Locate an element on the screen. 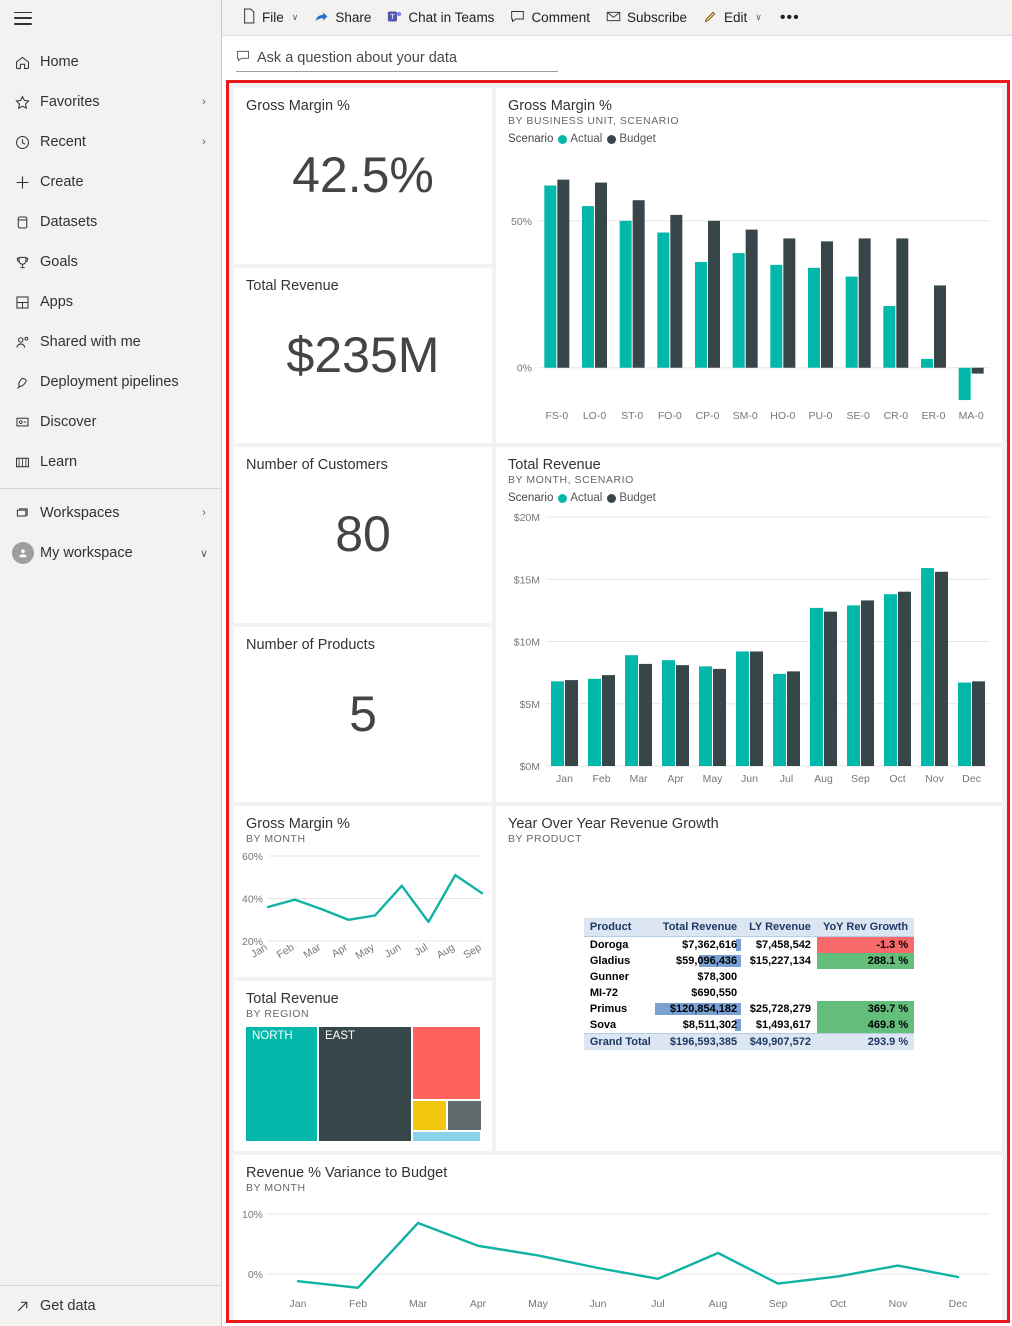  cell-yoy-growth: 288.1 % is located at coordinates (865, 961).